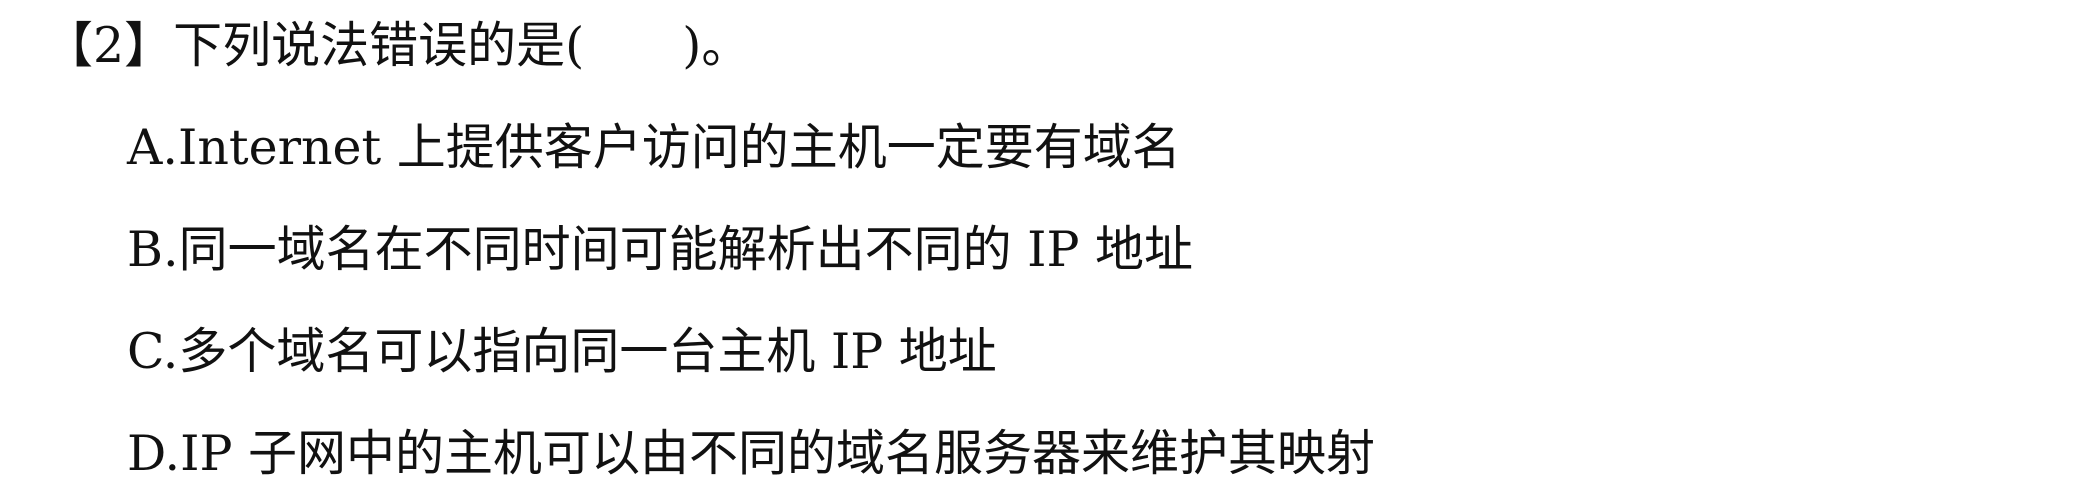 The width and height of the screenshot is (2081, 493). Describe the element at coordinates (654, 147) in the screenshot. I see `option-a: A.Internet 上提供客户访问的主机一定要有域名` at that location.